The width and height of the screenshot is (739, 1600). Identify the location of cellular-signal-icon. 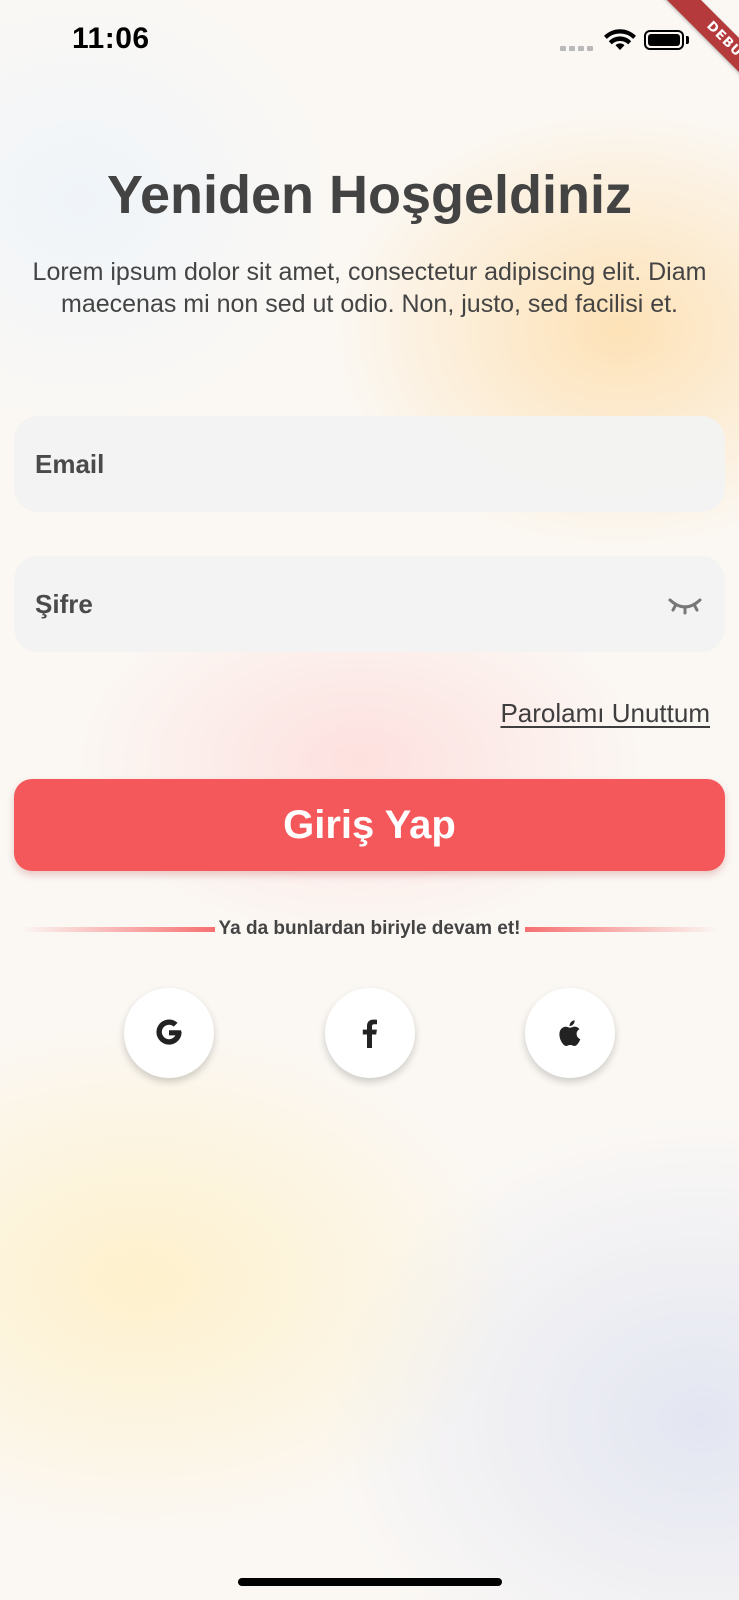
(576, 48).